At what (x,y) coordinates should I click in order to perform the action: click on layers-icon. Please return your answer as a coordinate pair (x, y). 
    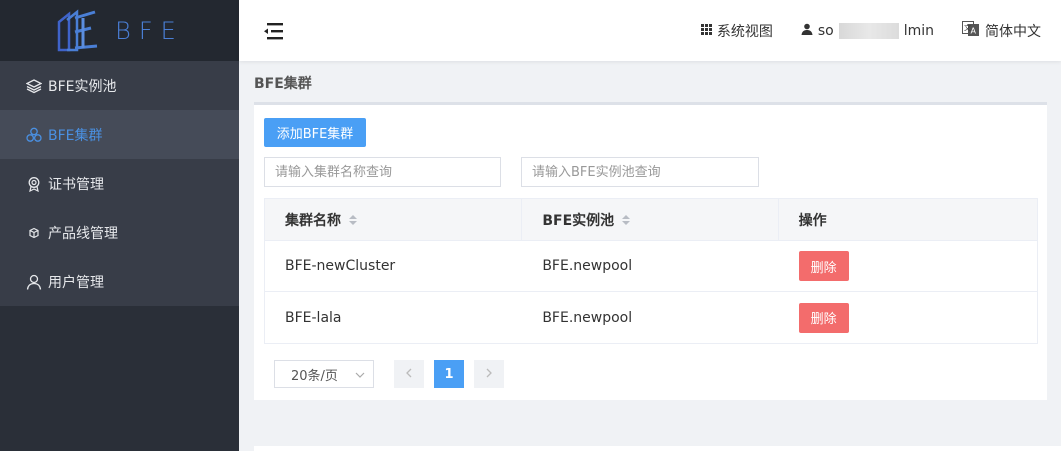
    Looking at the image, I should click on (34, 86).